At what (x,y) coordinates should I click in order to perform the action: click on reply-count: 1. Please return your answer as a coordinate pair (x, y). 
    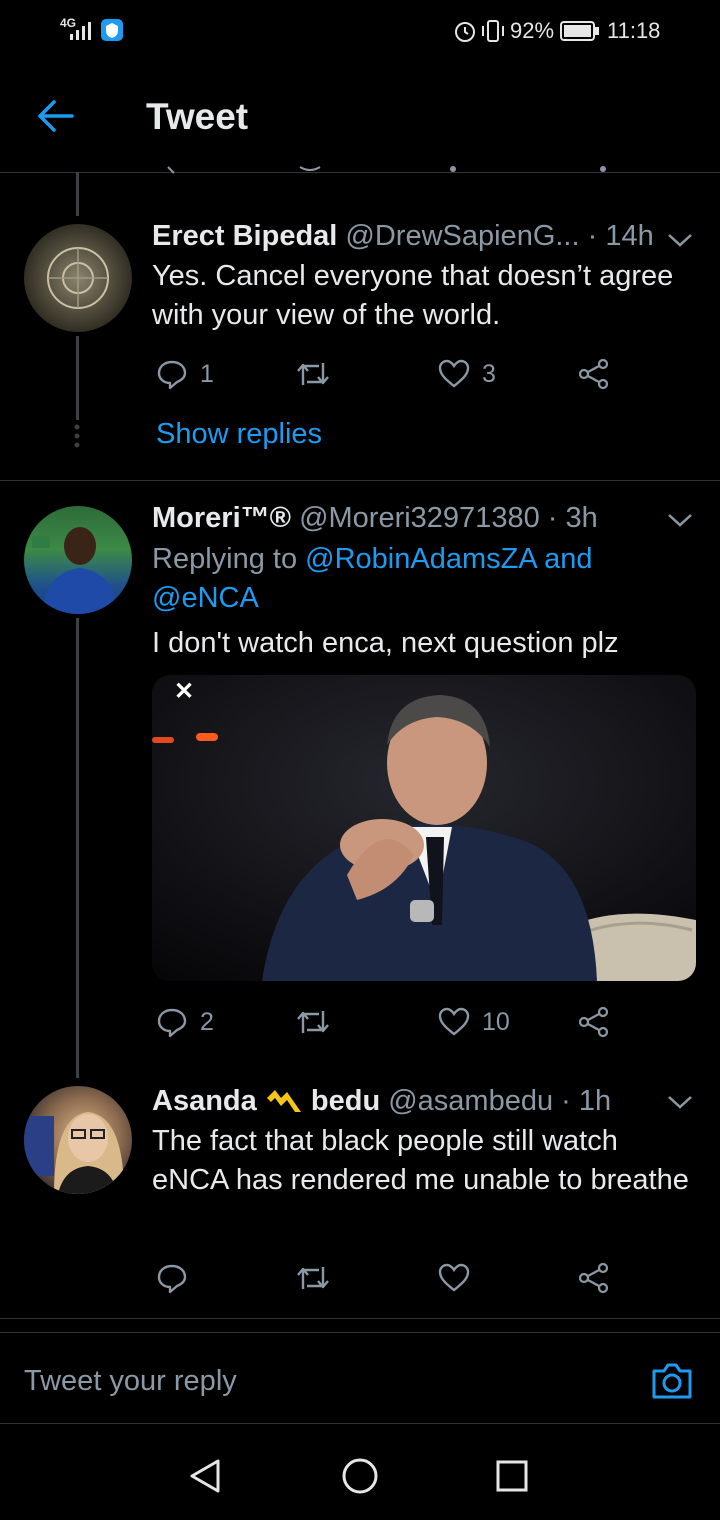
    Looking at the image, I should click on (207, 373).